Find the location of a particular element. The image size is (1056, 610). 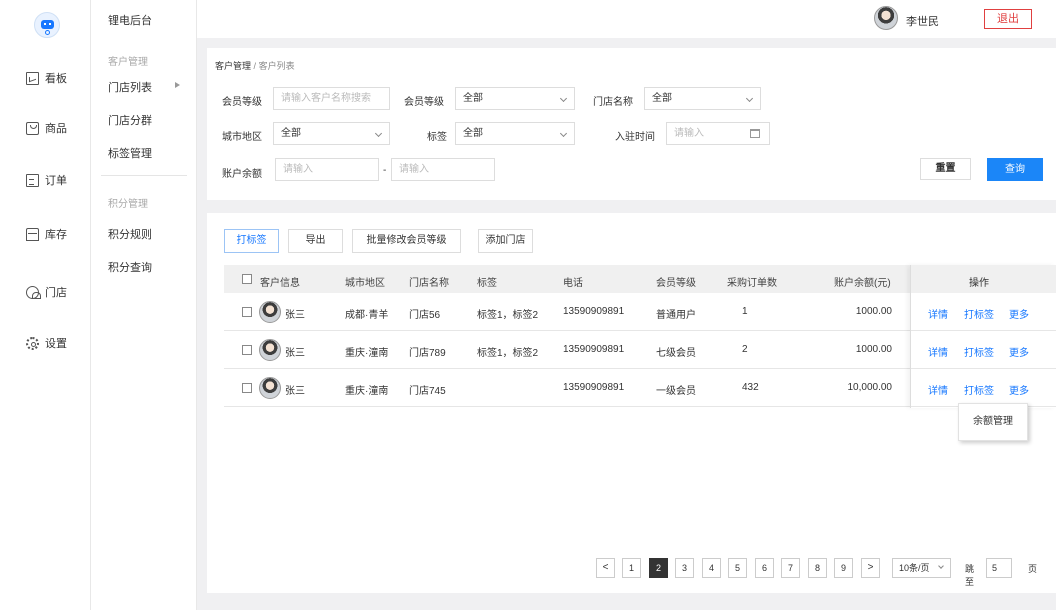

page-button: 4 is located at coordinates (711, 568).